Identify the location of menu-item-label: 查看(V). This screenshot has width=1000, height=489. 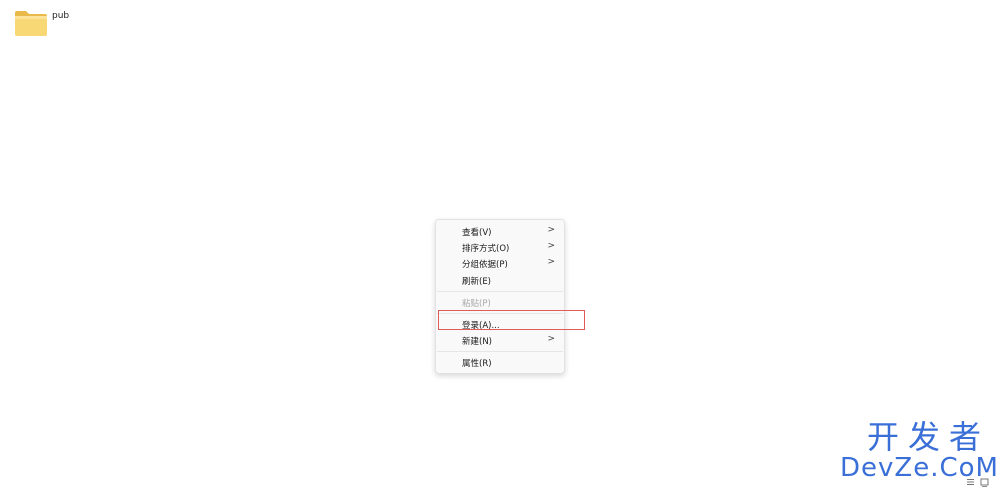
(477, 233).